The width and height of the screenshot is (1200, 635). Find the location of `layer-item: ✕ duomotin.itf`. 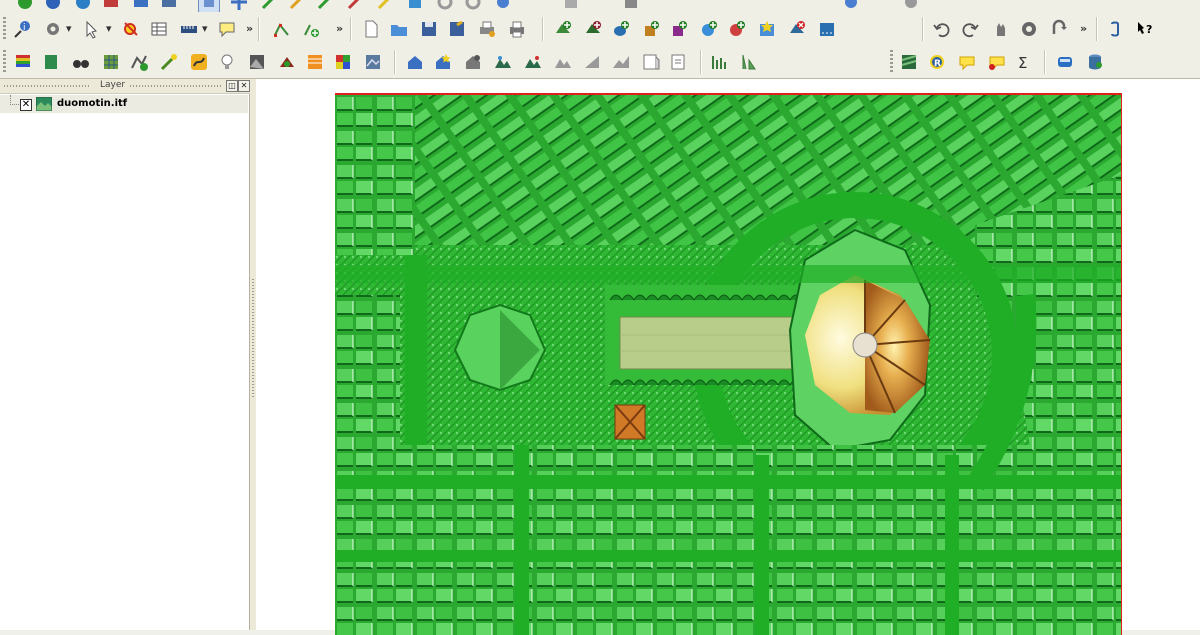

layer-item: ✕ duomotin.itf is located at coordinates (124, 104).